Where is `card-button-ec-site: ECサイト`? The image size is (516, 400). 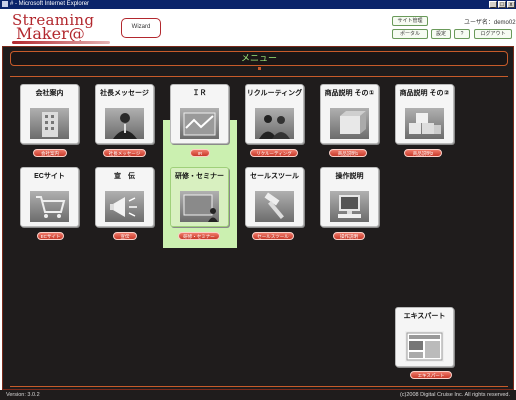 card-button-ec-site: ECサイト is located at coordinates (50, 236).